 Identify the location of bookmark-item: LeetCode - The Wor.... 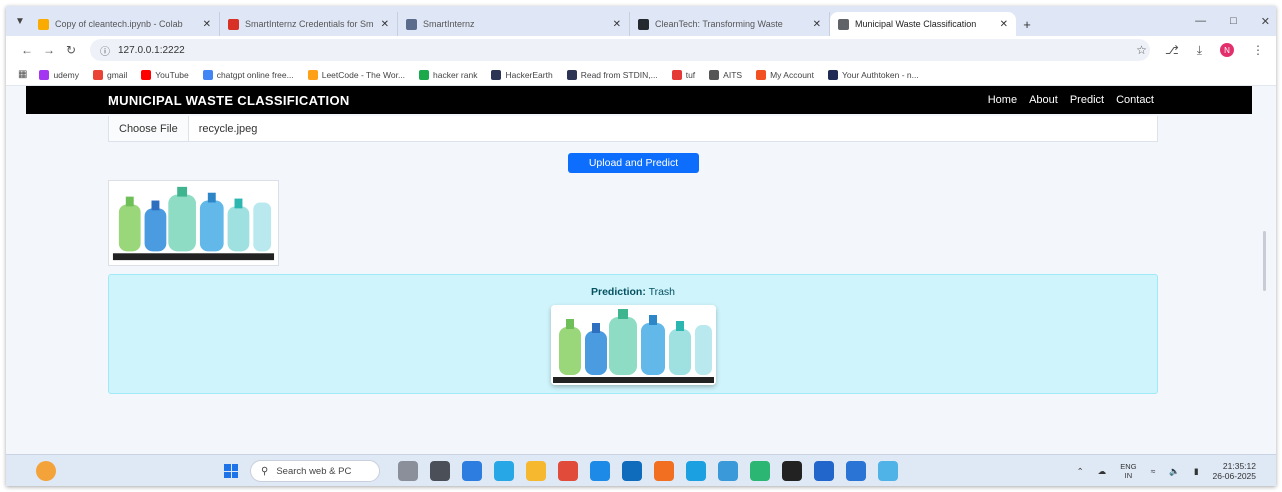
(356, 74).